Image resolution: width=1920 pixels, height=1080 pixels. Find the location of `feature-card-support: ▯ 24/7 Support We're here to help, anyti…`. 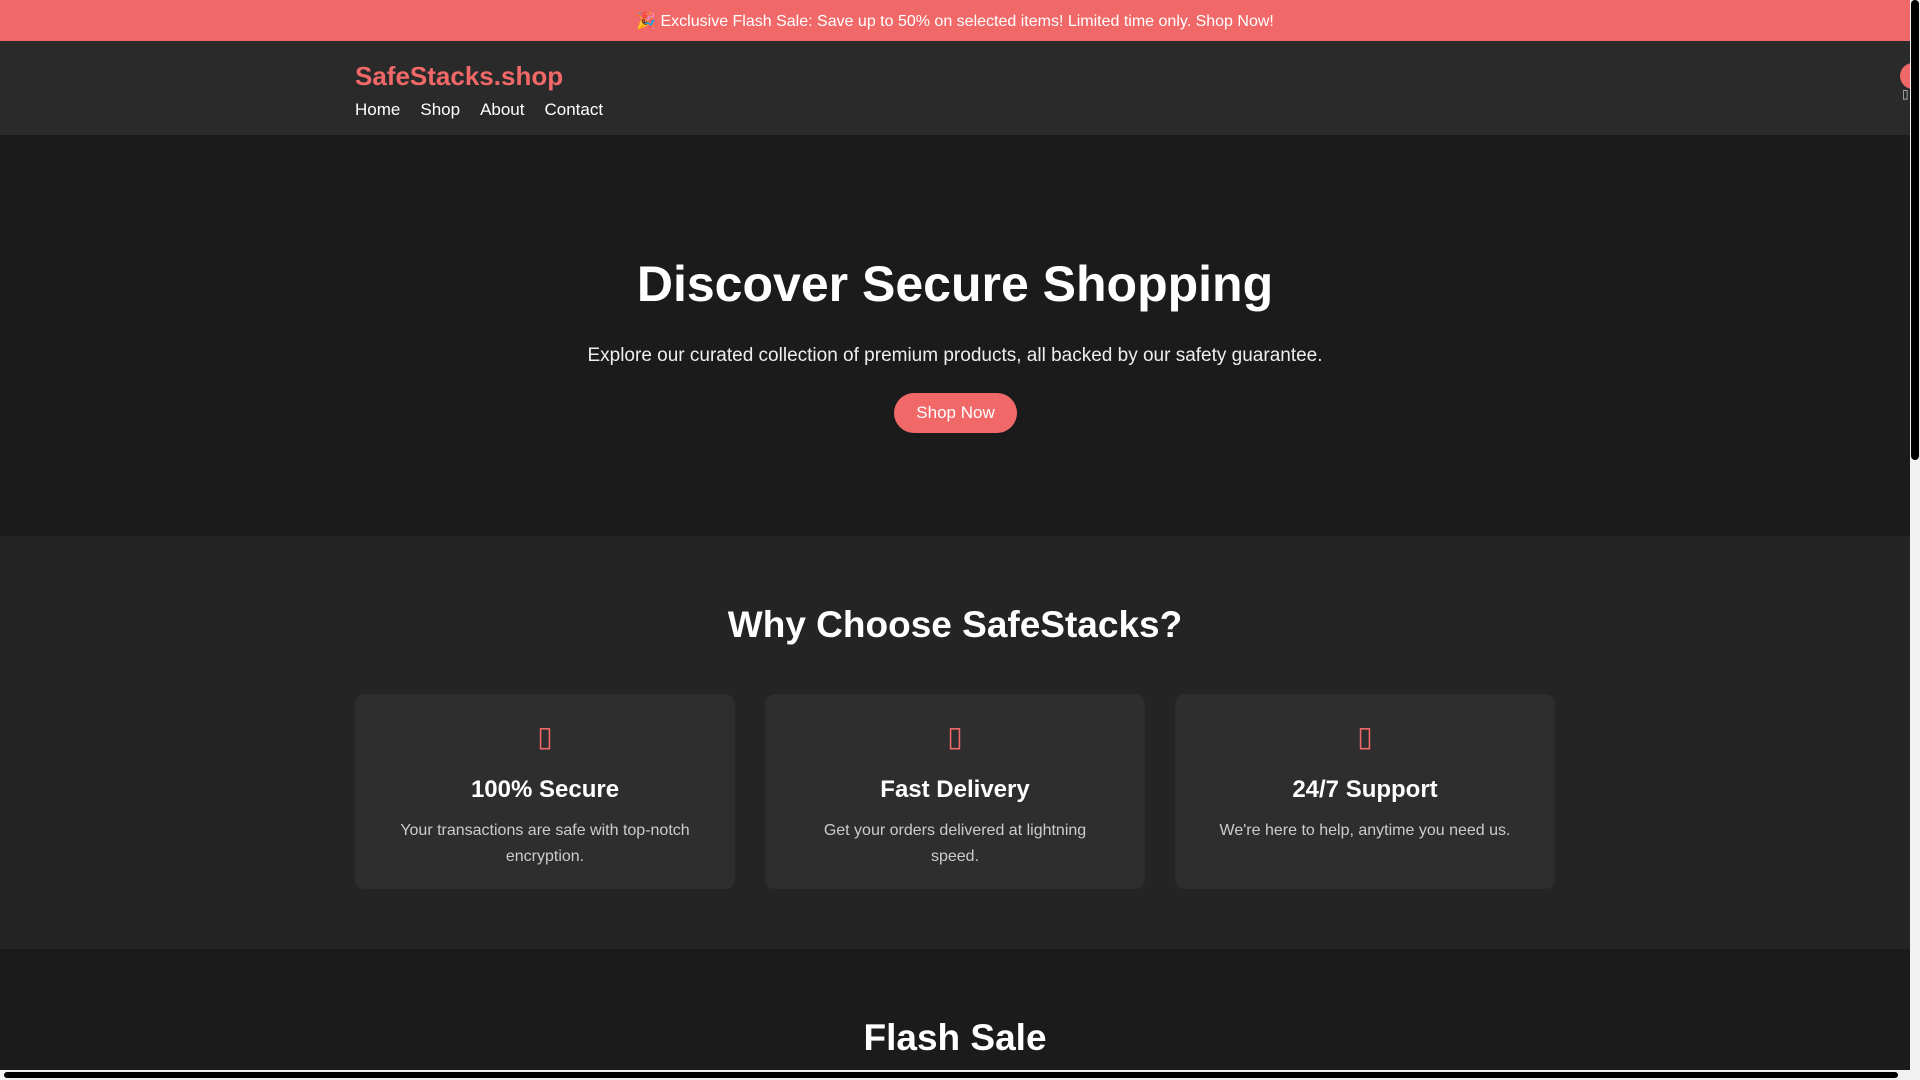

feature-card-support: ▯ 24/7 Support We're here to help, anyti… is located at coordinates (1365, 791).